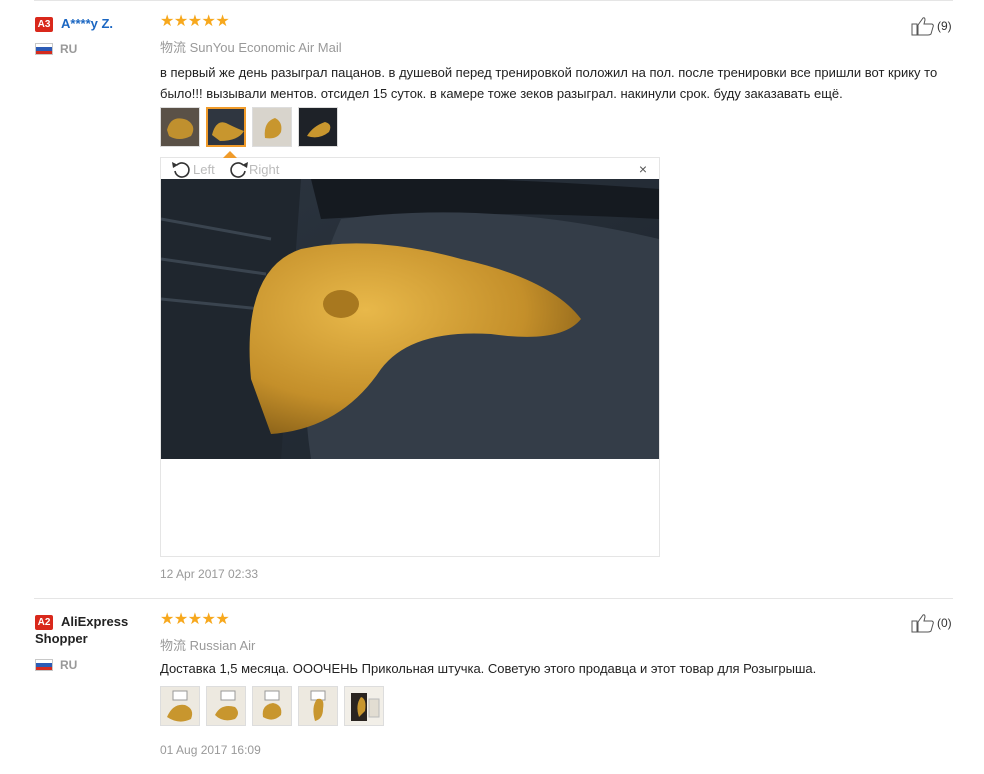  What do you see at coordinates (44, 24) in the screenshot?
I see `buyer-level-badge: A3` at bounding box center [44, 24].